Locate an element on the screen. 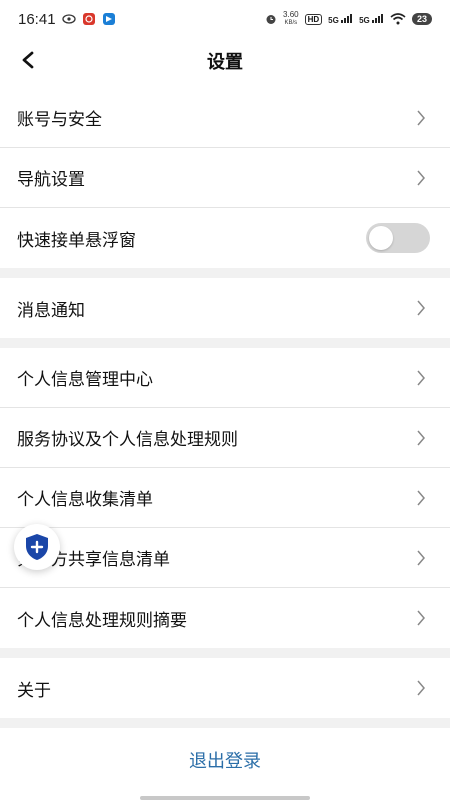  quick-order-float-label: 快速接单悬浮窗 is located at coordinates (76, 240).